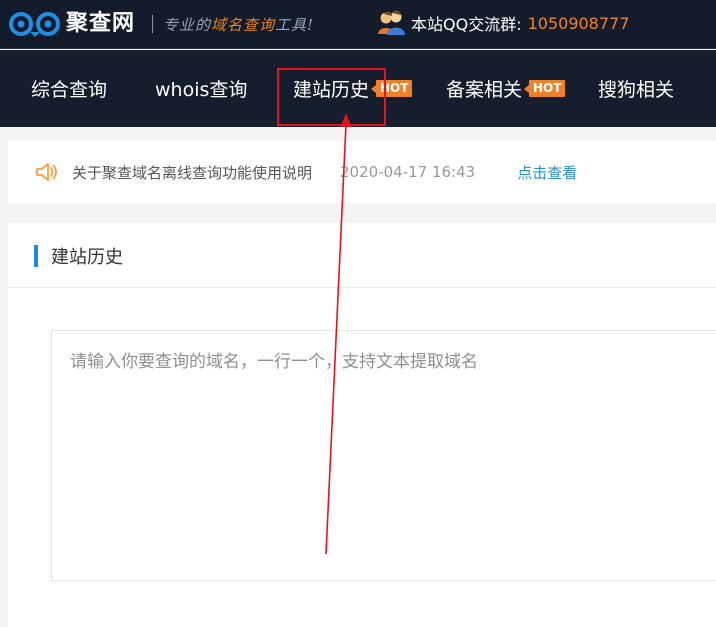 The image size is (716, 627). Describe the element at coordinates (362, 287) in the screenshot. I see `panel-divider` at that location.